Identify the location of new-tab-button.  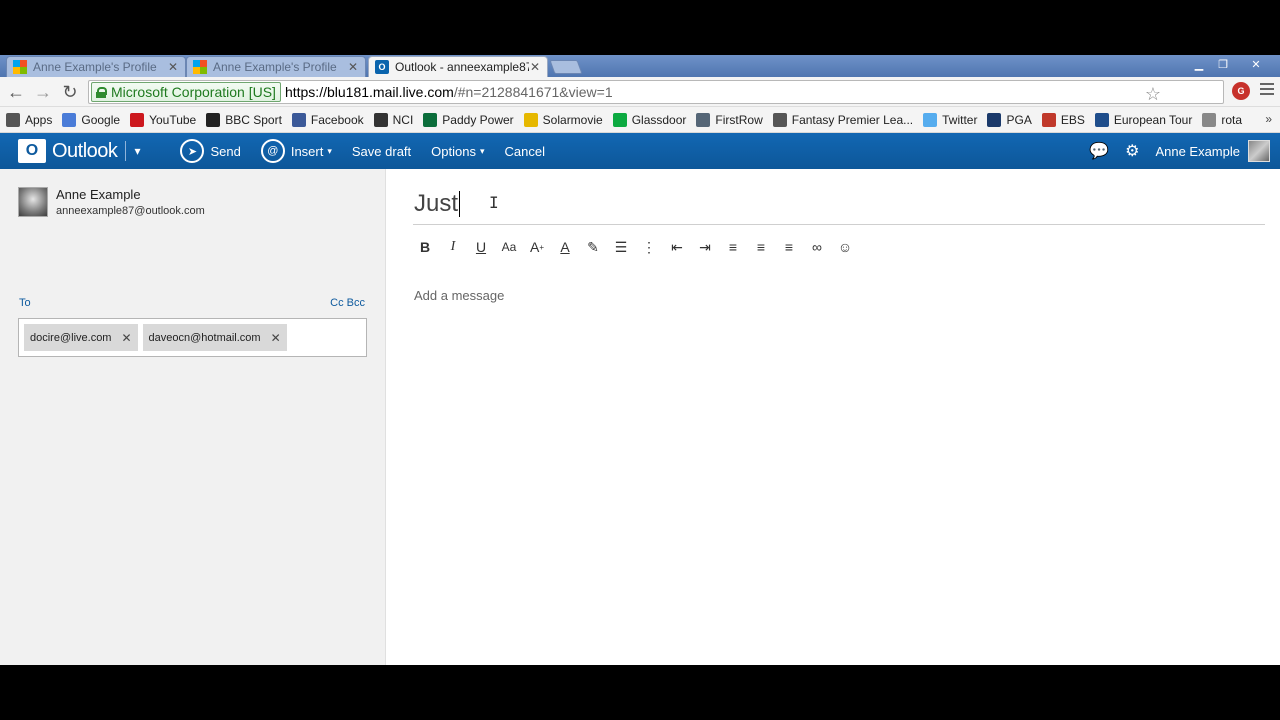
(566, 67).